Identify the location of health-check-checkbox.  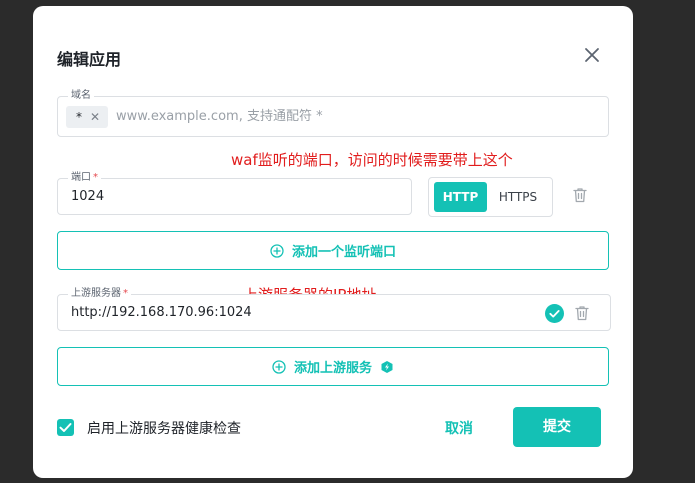
(65, 427).